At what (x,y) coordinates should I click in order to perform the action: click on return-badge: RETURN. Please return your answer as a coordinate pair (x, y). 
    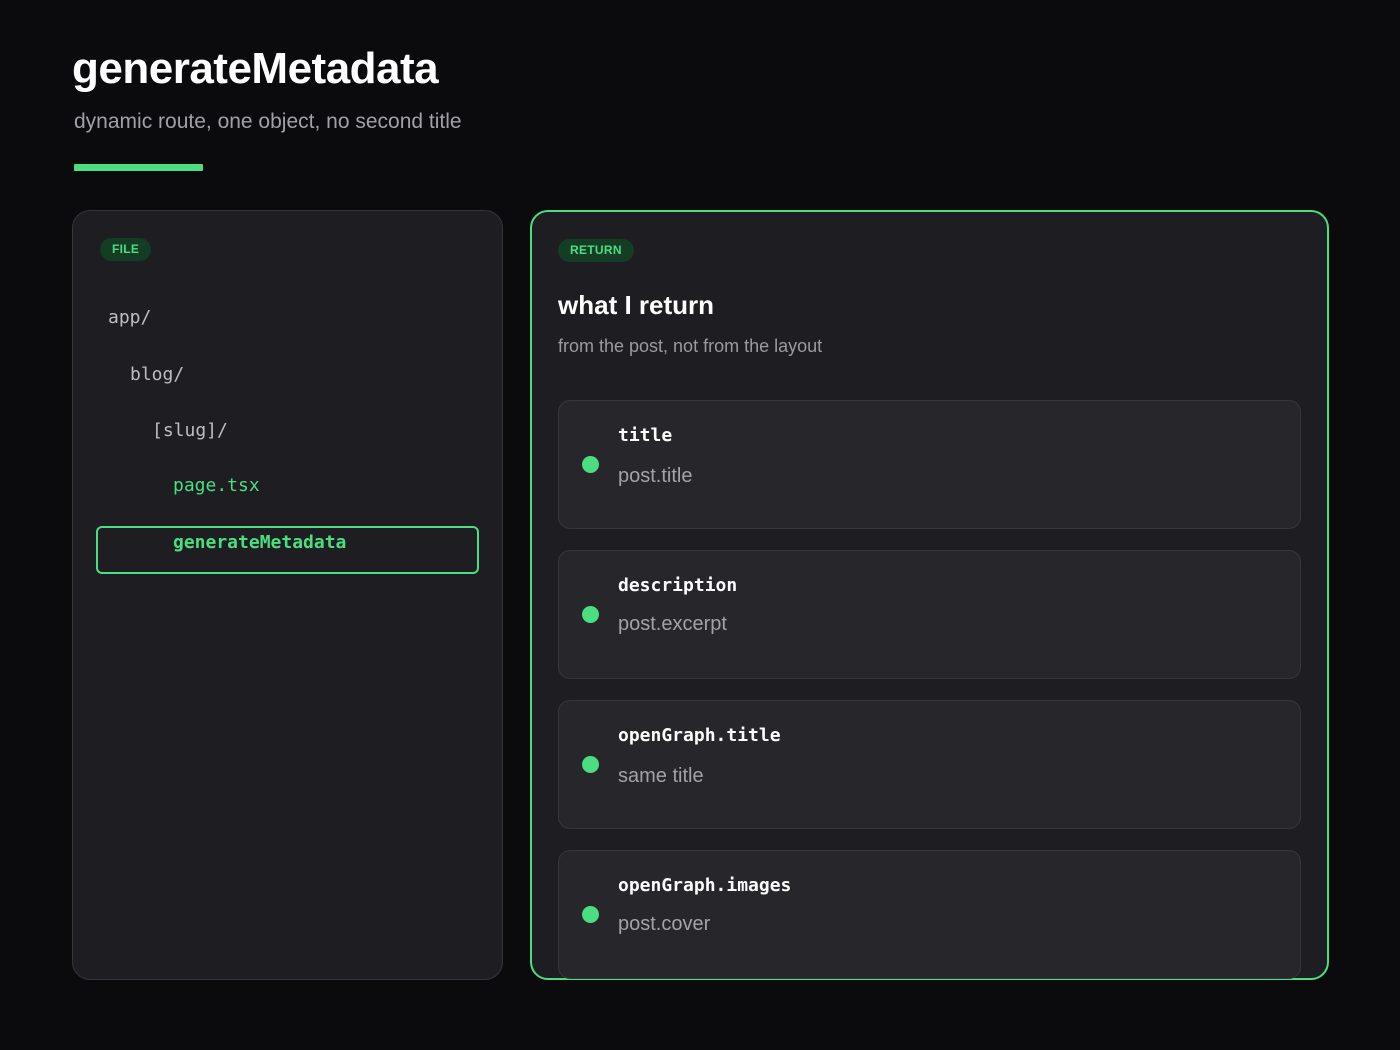
    Looking at the image, I should click on (596, 250).